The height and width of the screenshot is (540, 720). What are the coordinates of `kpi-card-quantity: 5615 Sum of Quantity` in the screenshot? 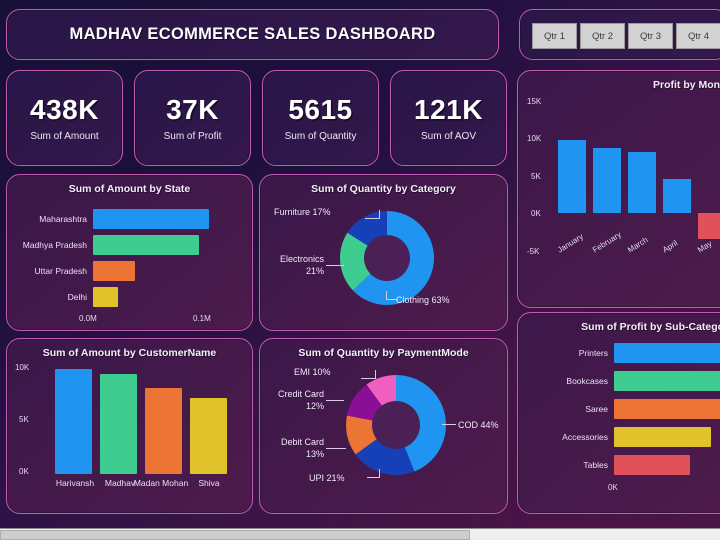 It's located at (320, 118).